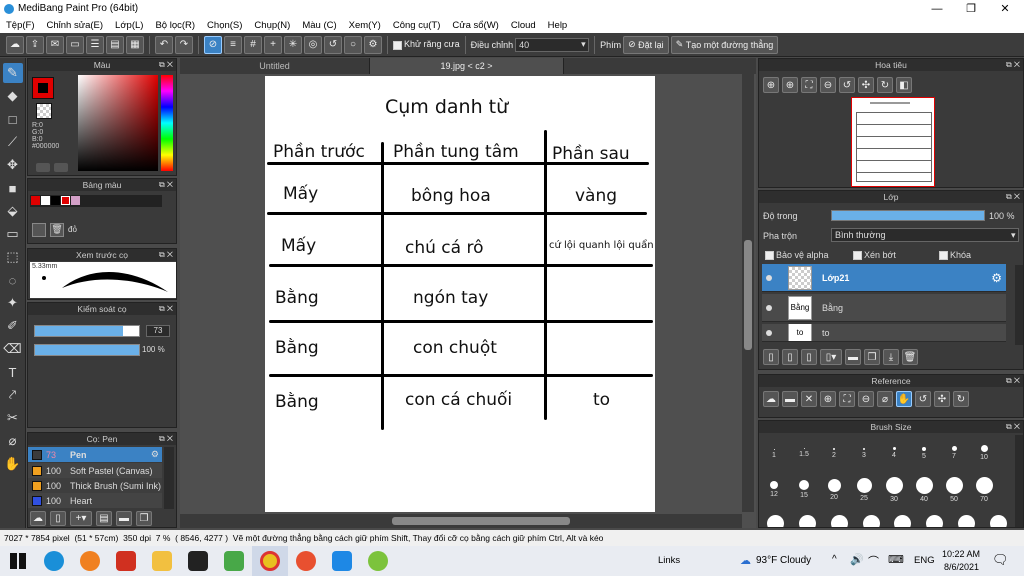  I want to click on adjust-select: 40 ▾, so click(552, 44).